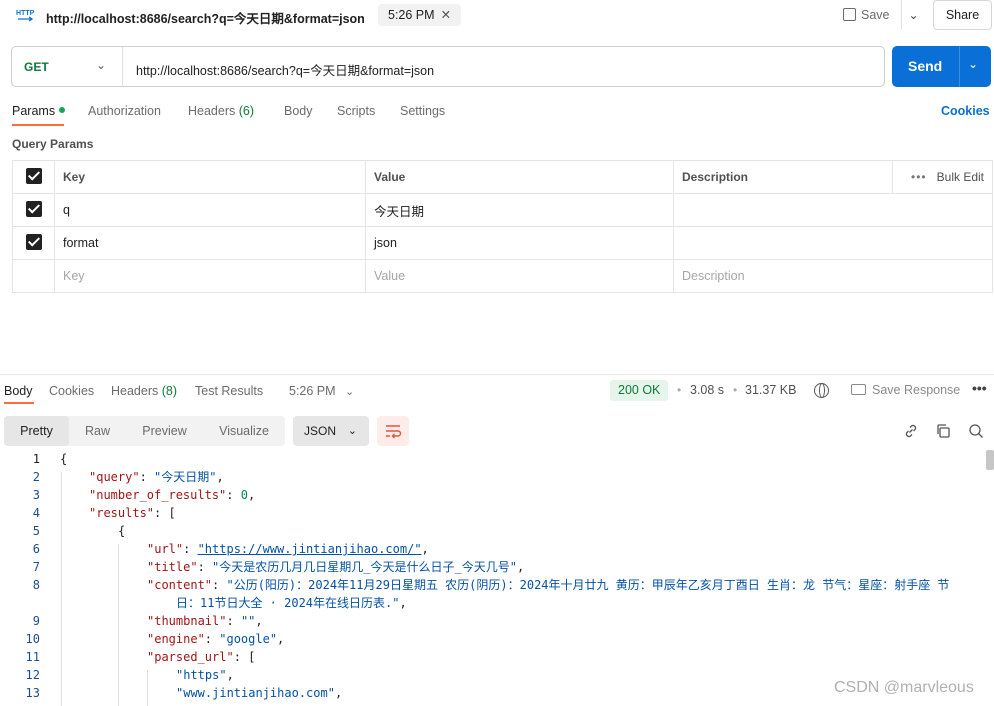 Image resolution: width=994 pixels, height=706 pixels. Describe the element at coordinates (916, 390) in the screenshot. I see `save-response-label: Save Response` at that location.